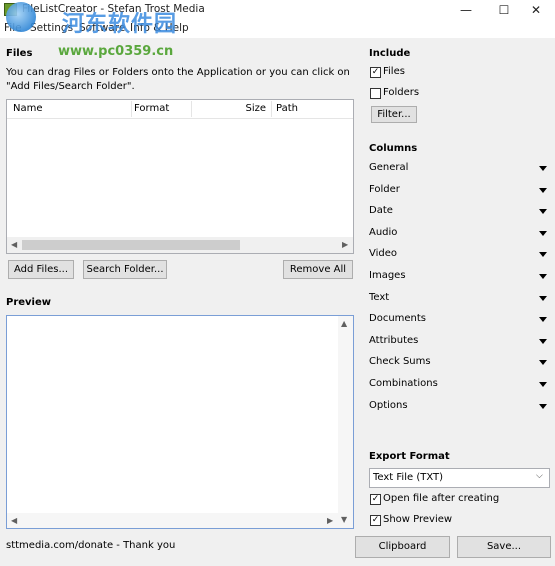 The height and width of the screenshot is (566, 555). Describe the element at coordinates (394, 340) in the screenshot. I see `column-group-label: Attributes` at that location.